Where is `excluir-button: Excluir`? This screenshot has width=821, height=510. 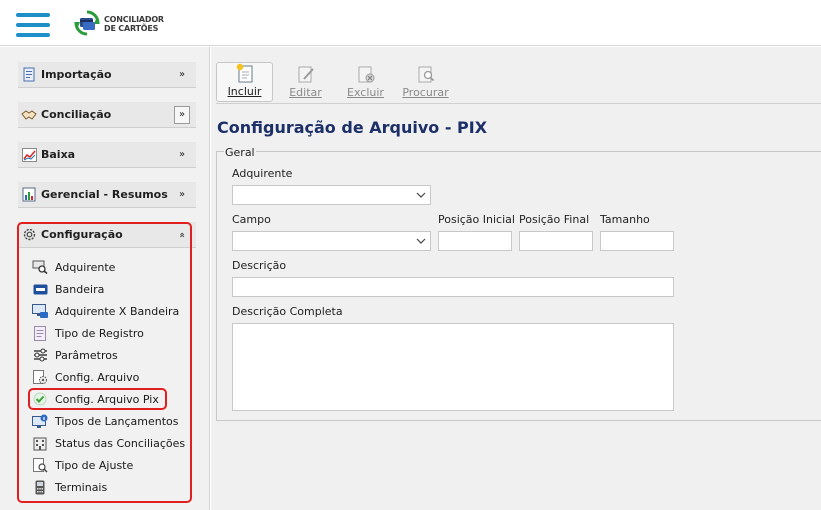
excluir-button: Excluir is located at coordinates (365, 82).